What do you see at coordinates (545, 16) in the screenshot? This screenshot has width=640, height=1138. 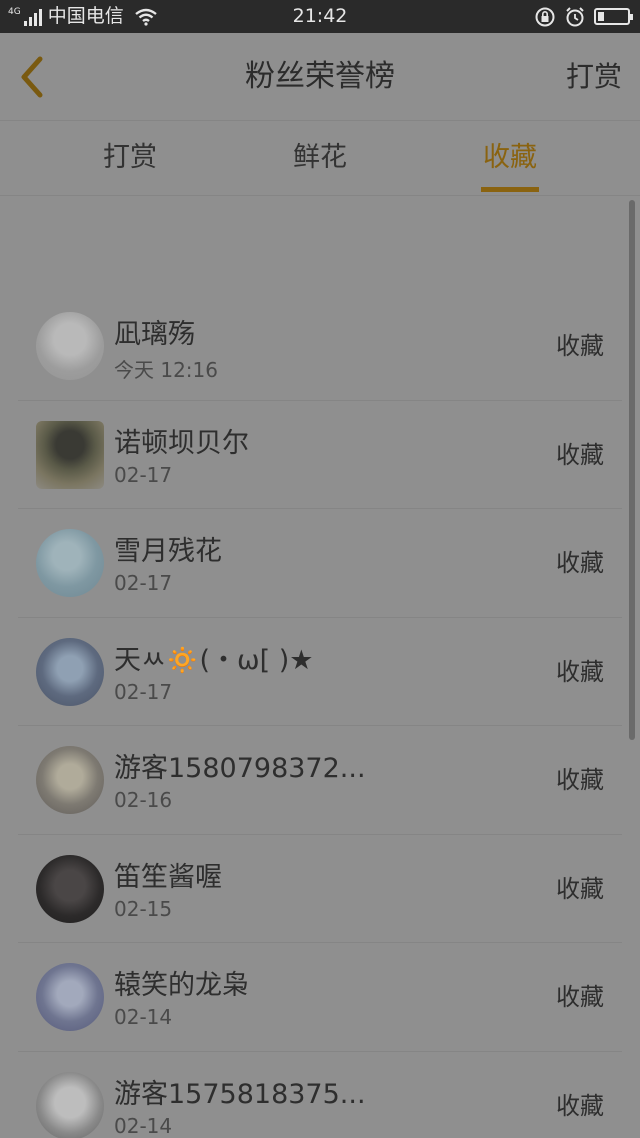 I see `rotation-lock-icon` at bounding box center [545, 16].